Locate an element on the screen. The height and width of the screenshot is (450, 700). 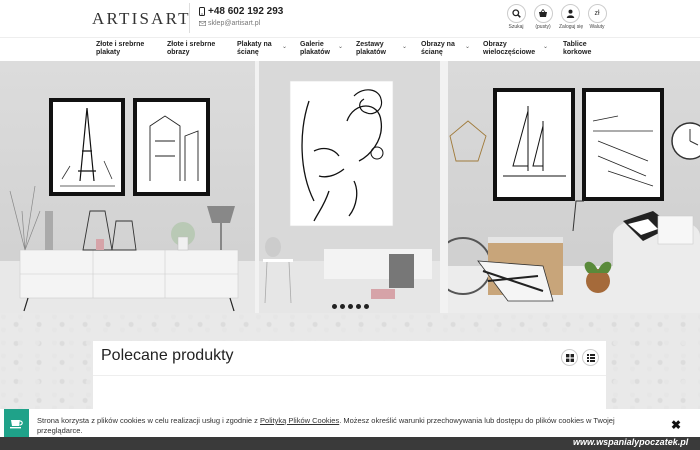
currency-icon: zł is located at coordinates (597, 13).